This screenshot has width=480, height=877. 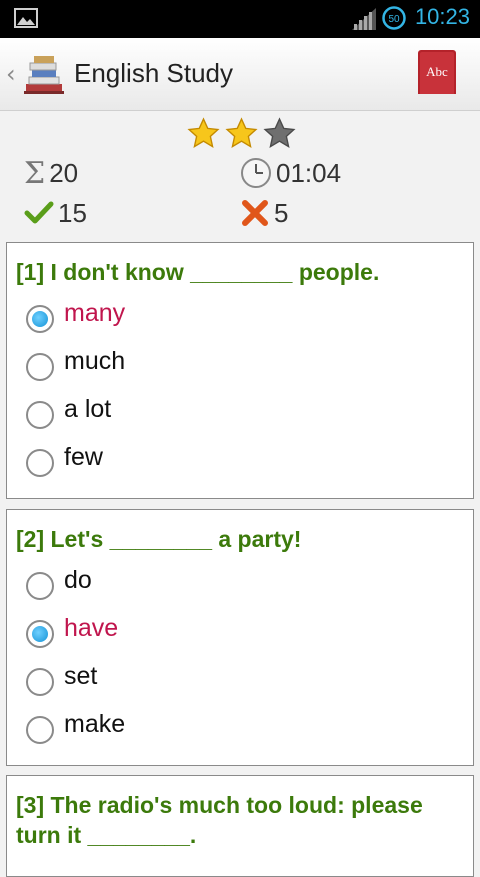 I want to click on total-count: Σ 20, so click(x=51, y=173).